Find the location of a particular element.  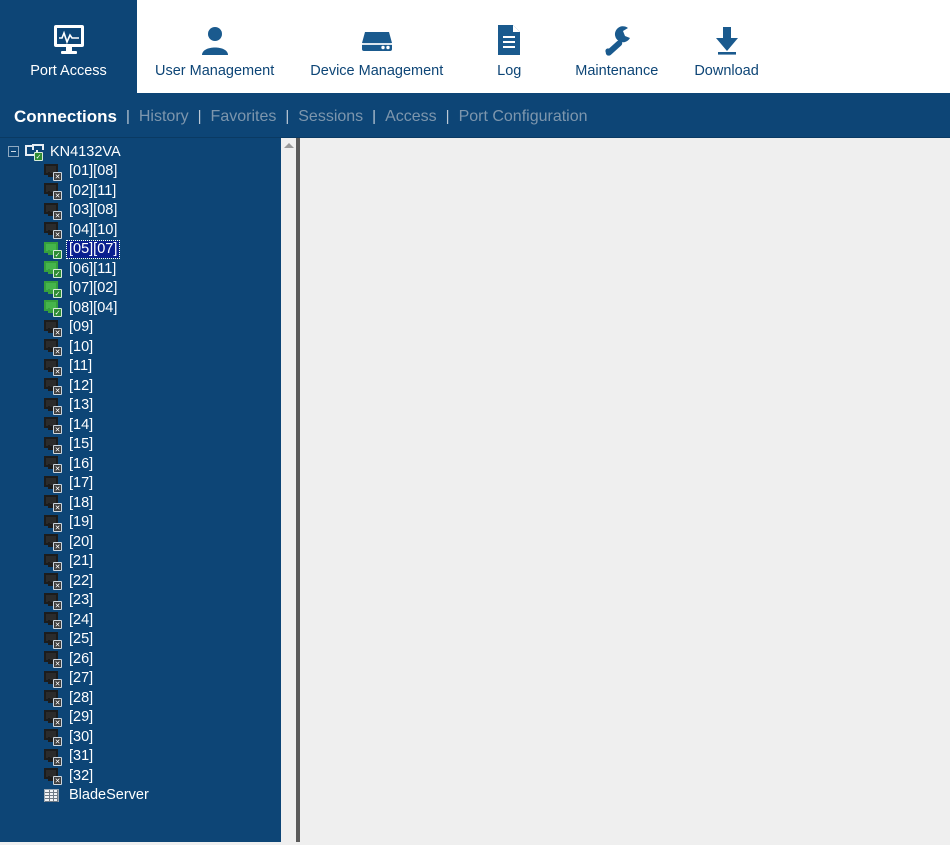

tree-node-port: ✕ [24] is located at coordinates (140, 620).